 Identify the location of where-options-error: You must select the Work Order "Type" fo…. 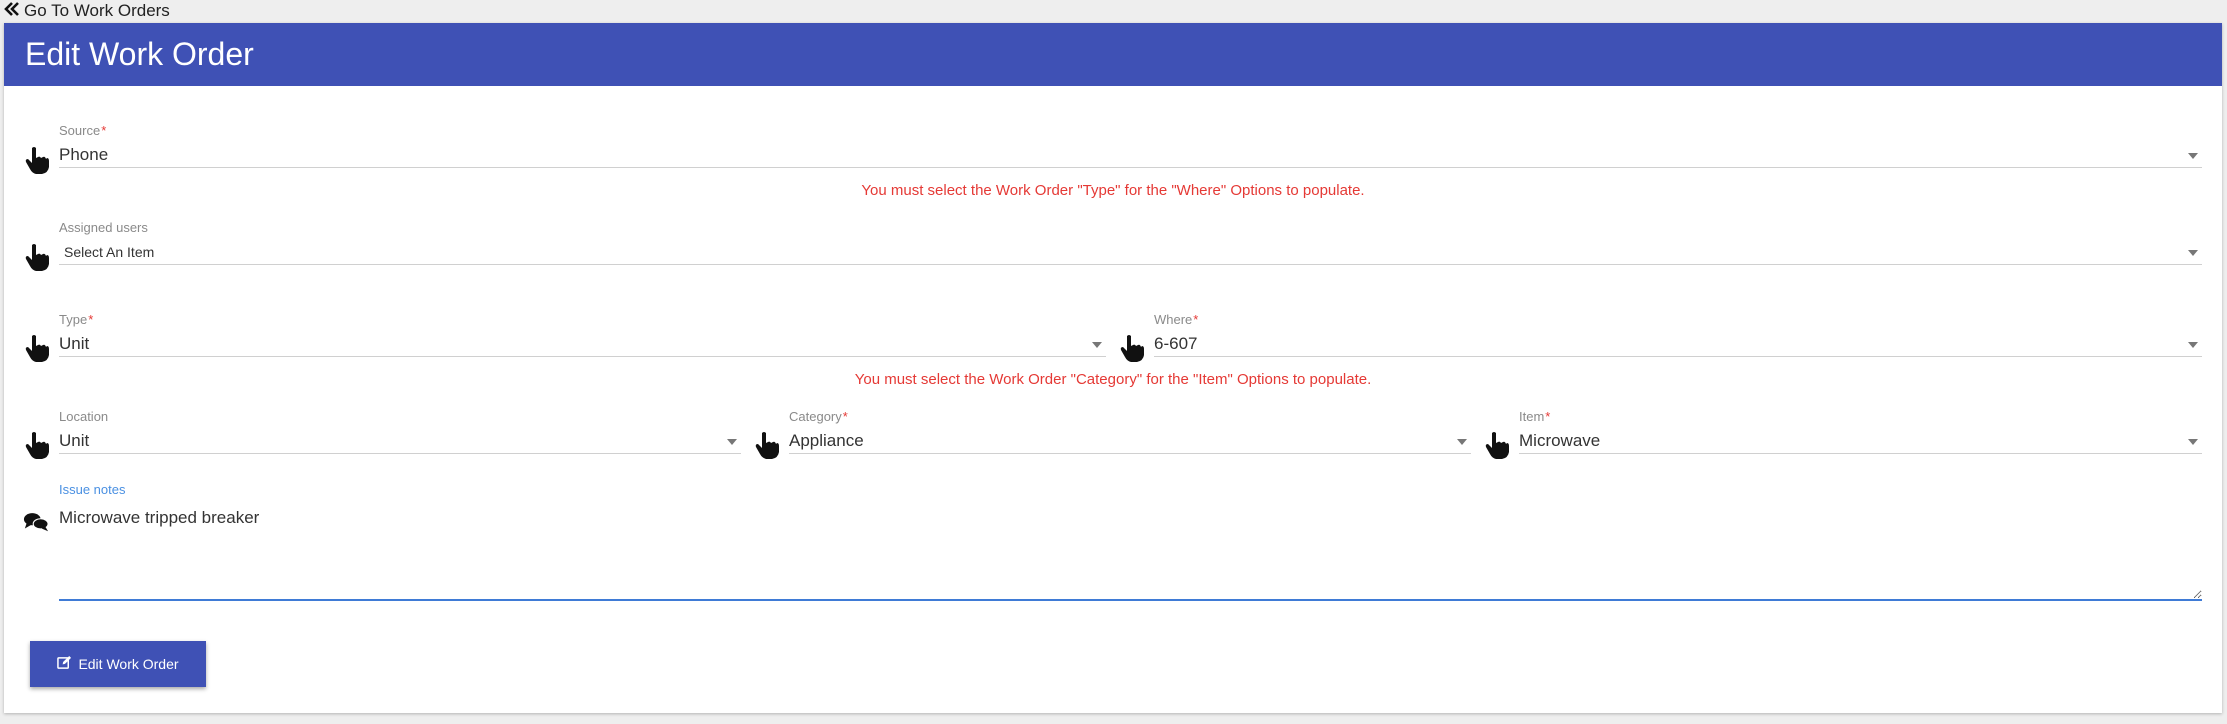
(1113, 190).